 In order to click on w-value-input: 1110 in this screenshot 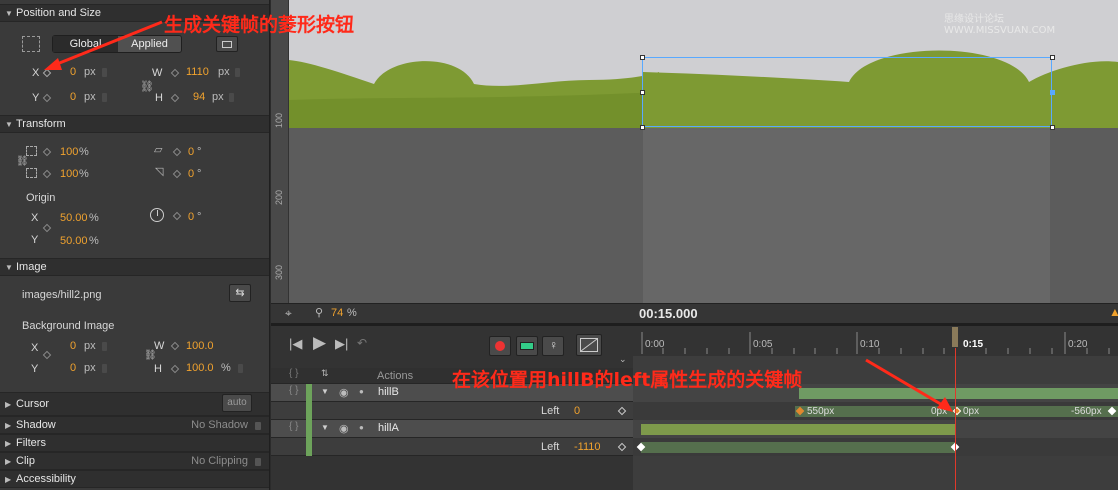, I will do `click(197, 72)`.